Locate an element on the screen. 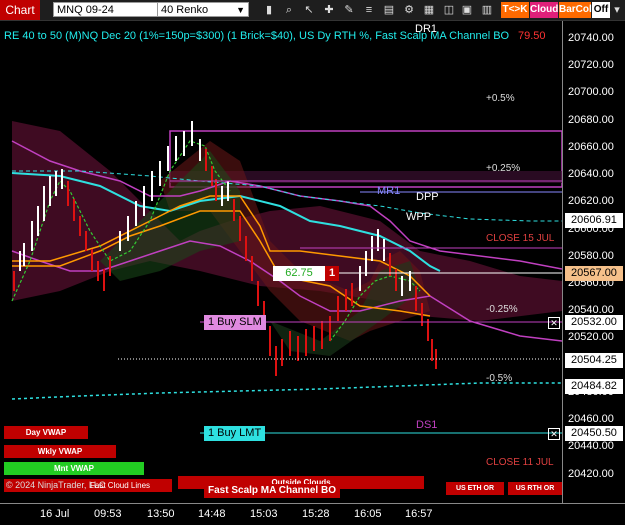  neg-05-label: -0.5% is located at coordinates (499, 378).